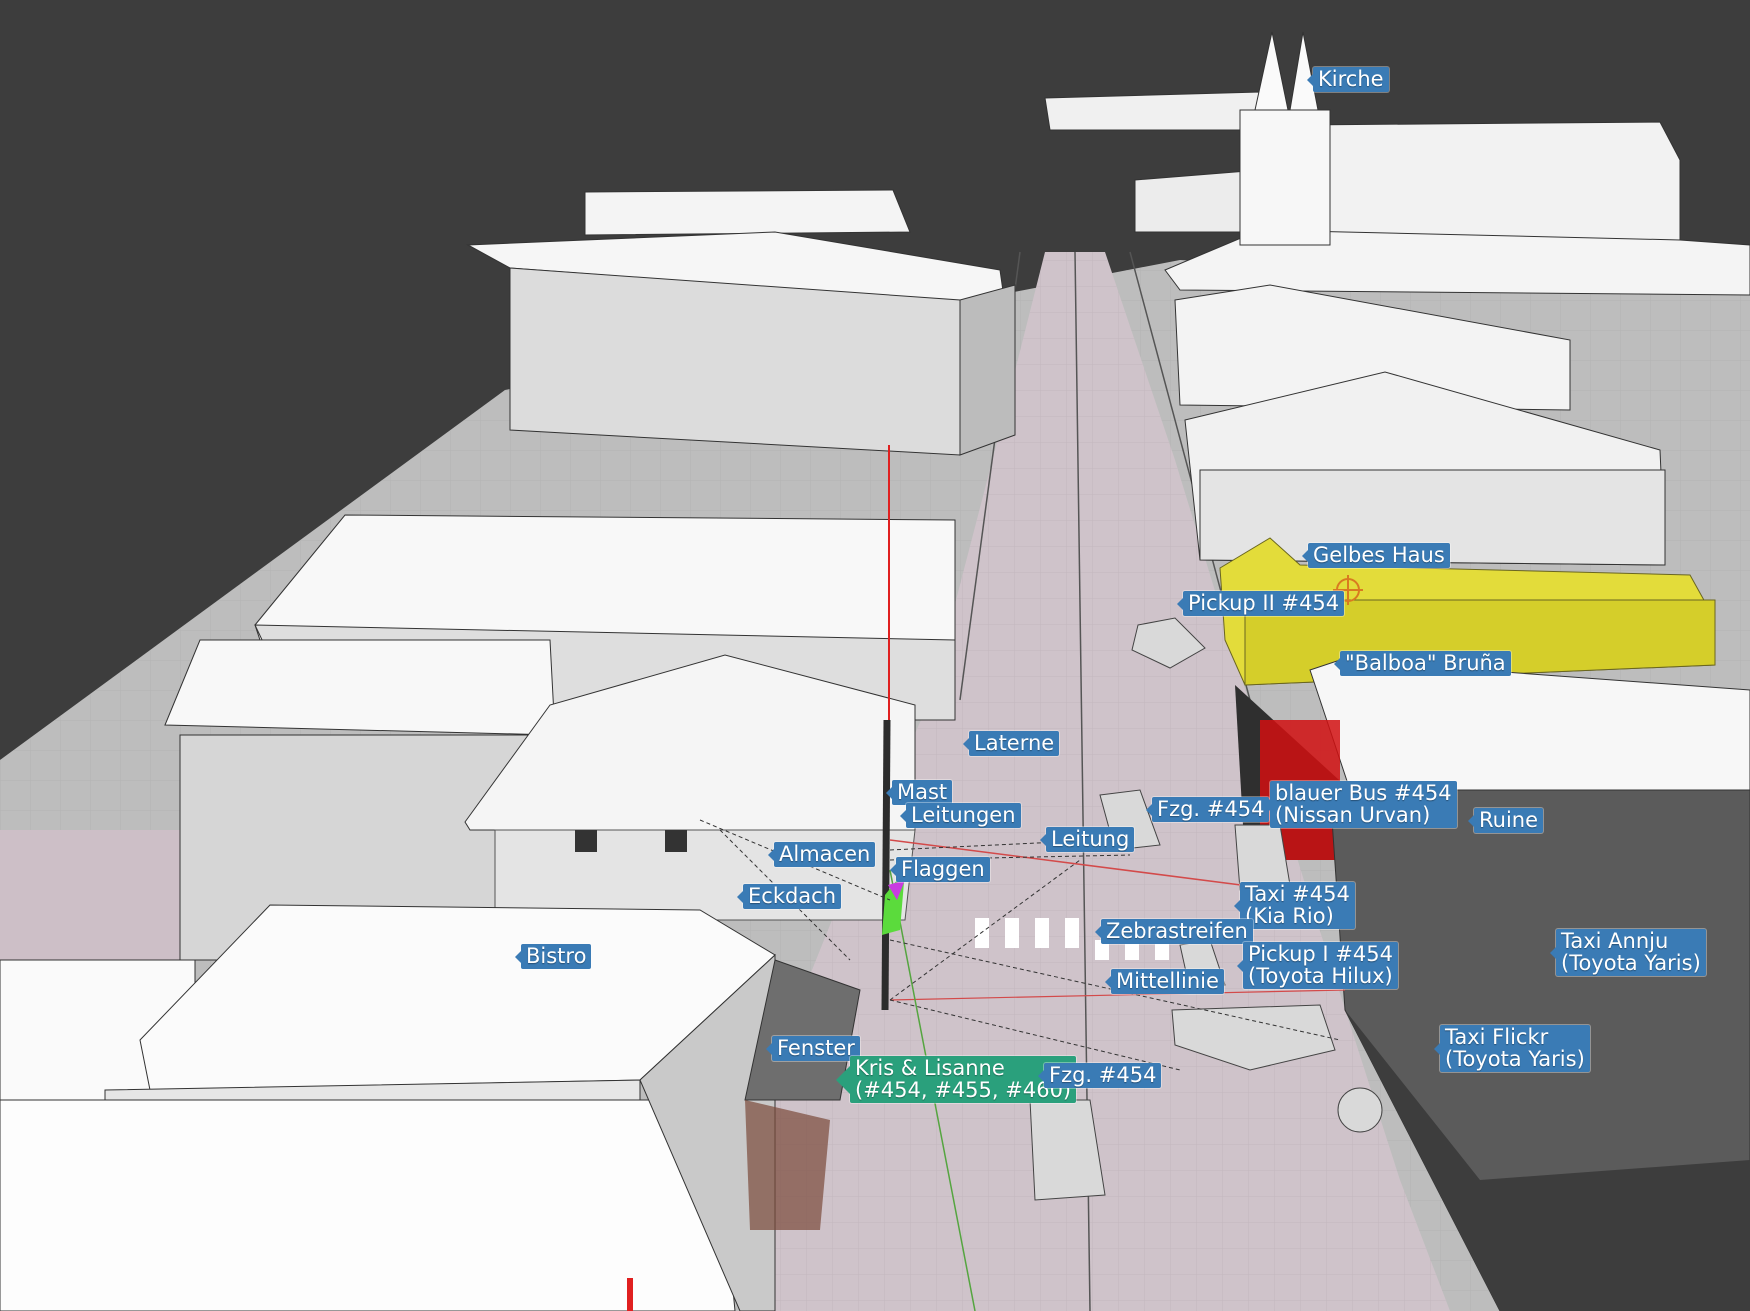  I want to click on label-leitung: Leitung, so click(1087, 839).